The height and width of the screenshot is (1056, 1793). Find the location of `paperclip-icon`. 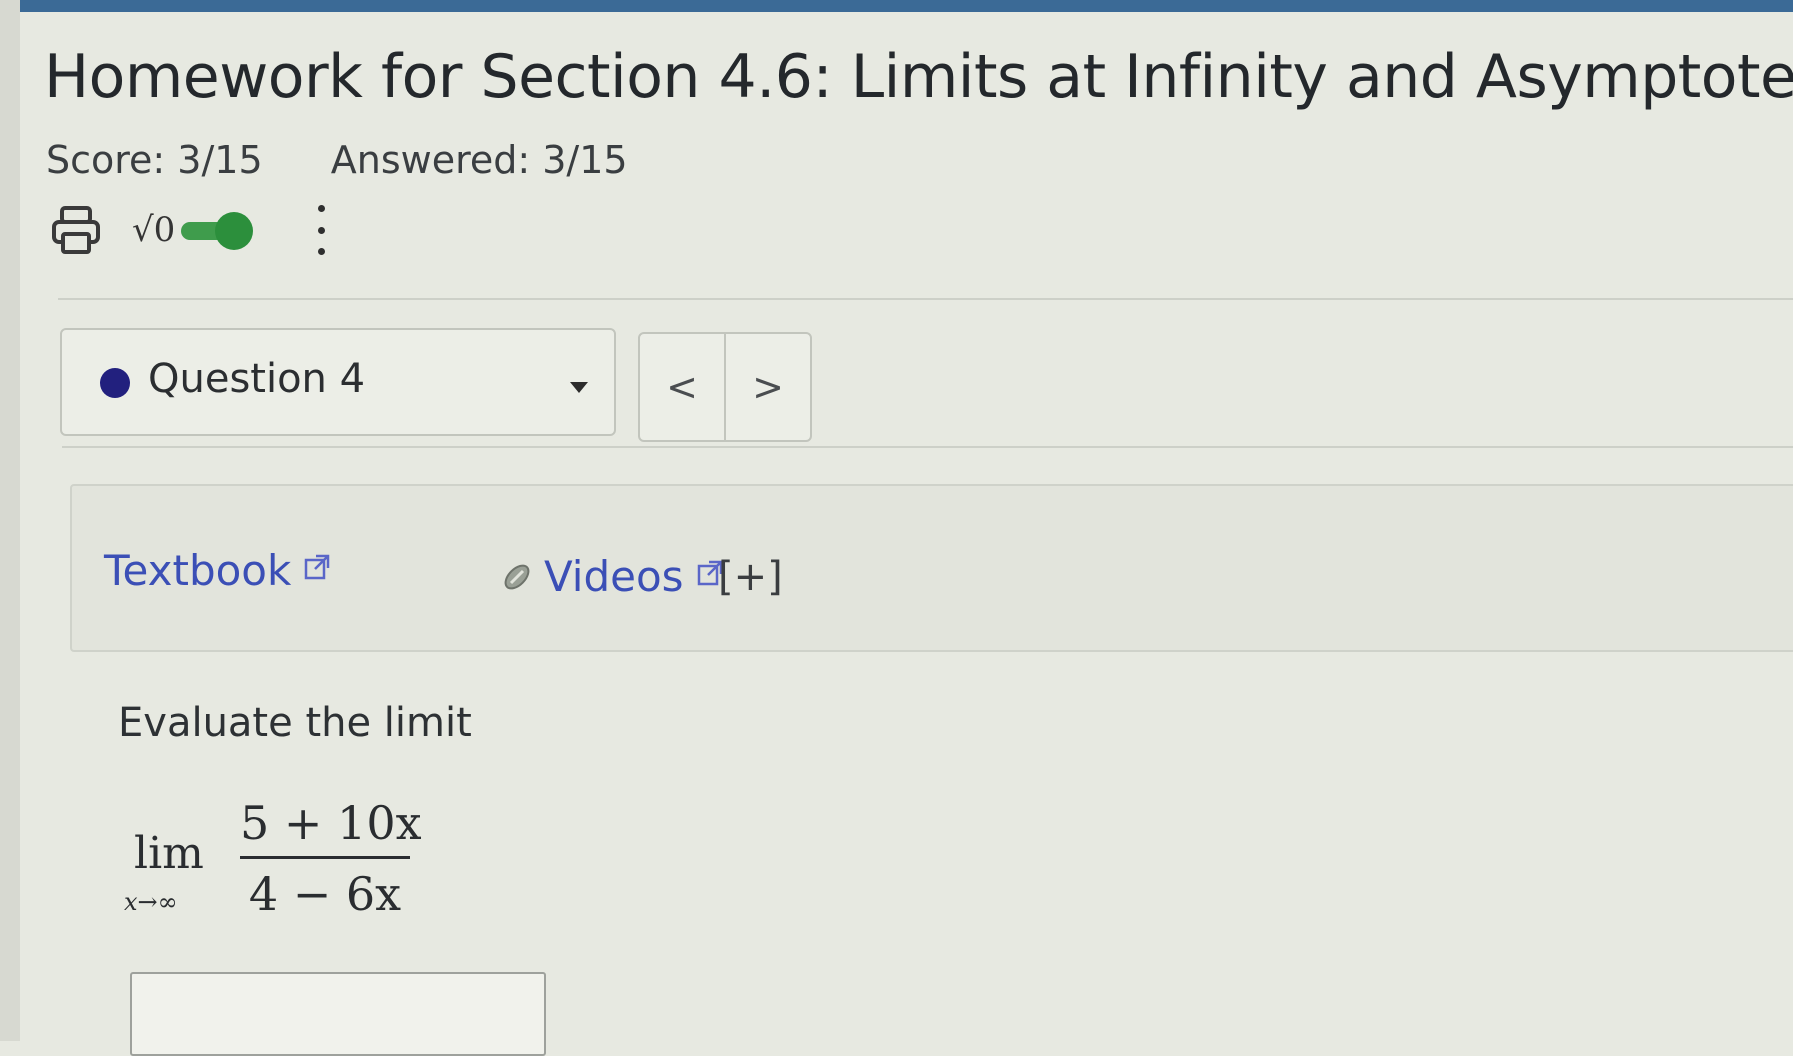

paperclip-icon is located at coordinates (517, 576).